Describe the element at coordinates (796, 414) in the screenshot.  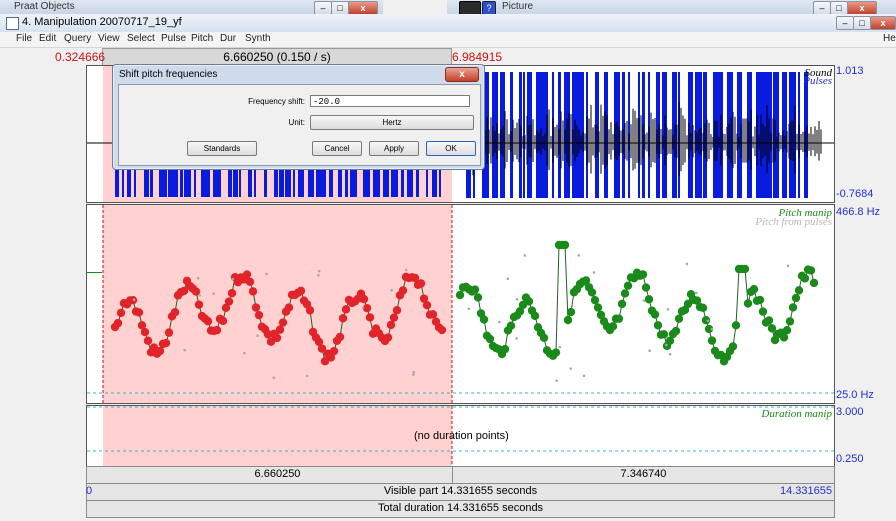
I see `duration-manip-label: Duration manip` at that location.